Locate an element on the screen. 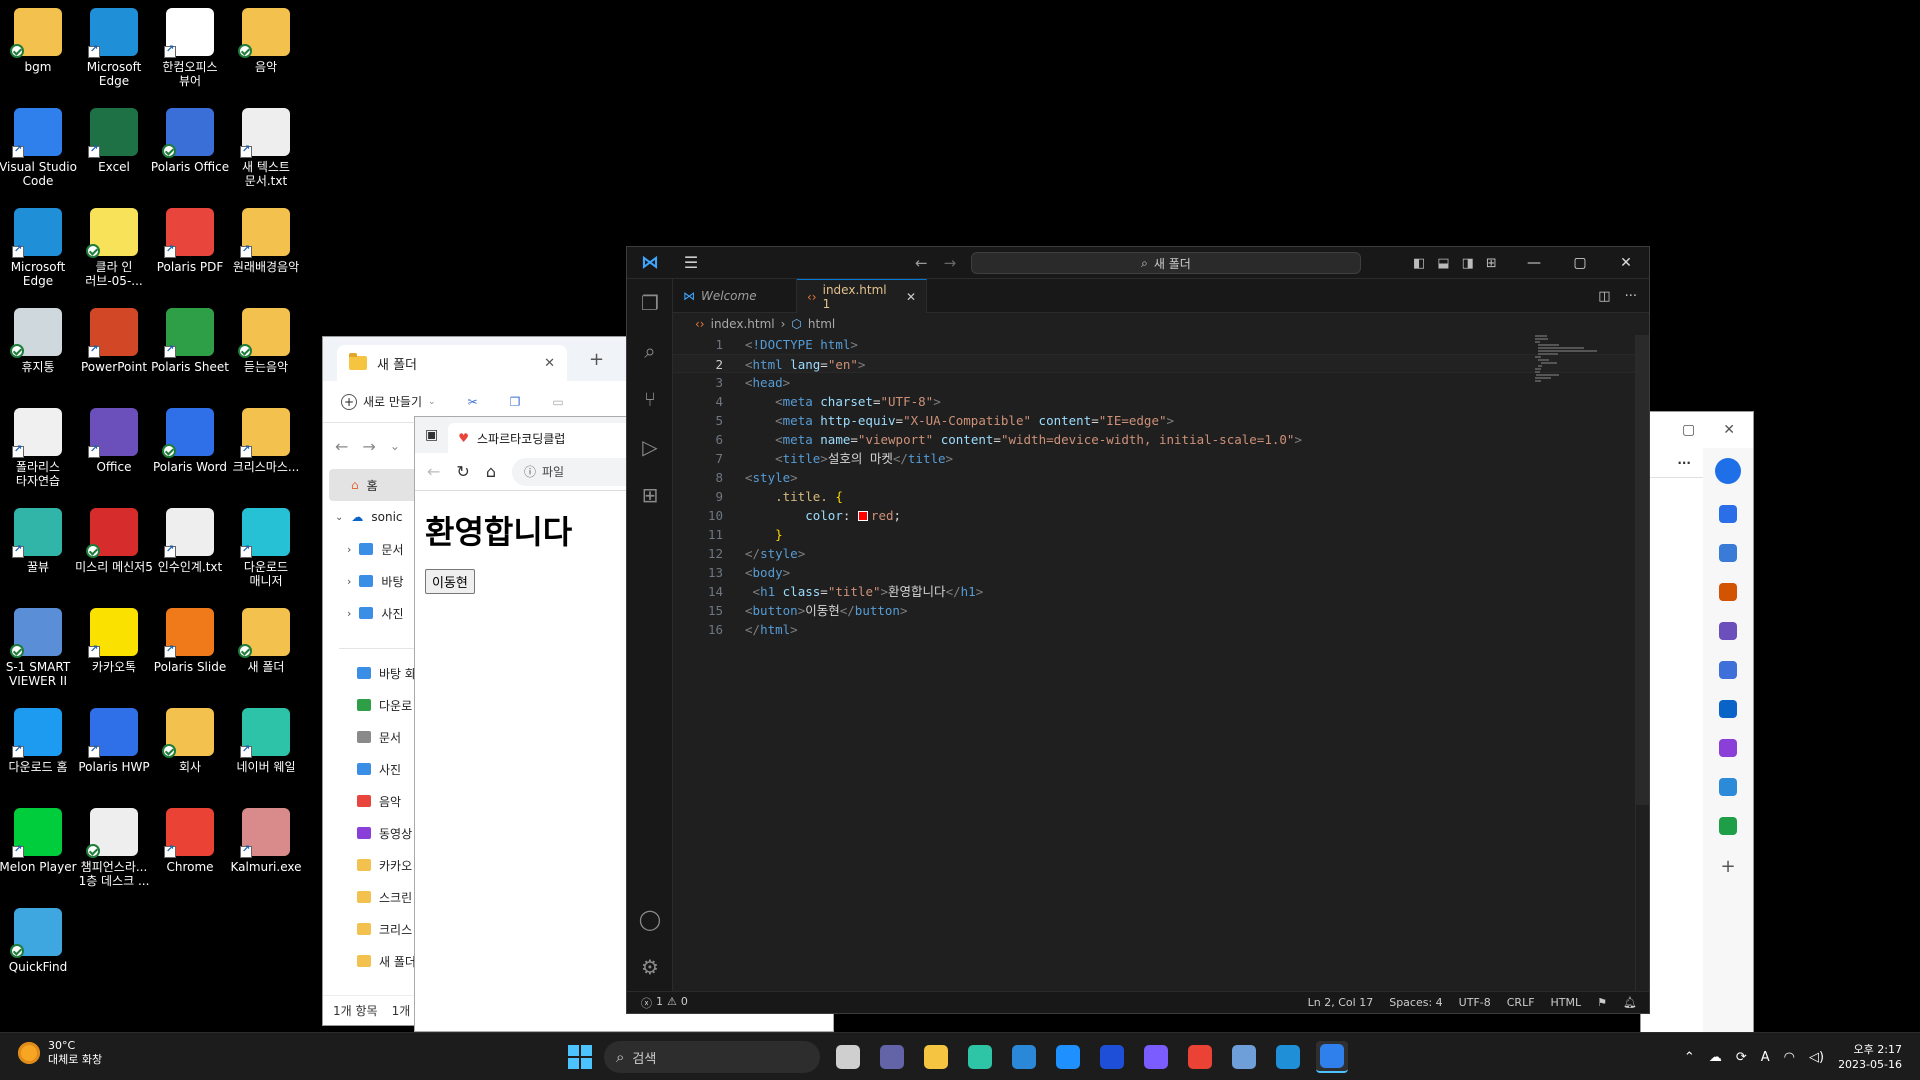  code-line: 2 <html lang="en"> is located at coordinates (1161, 363).